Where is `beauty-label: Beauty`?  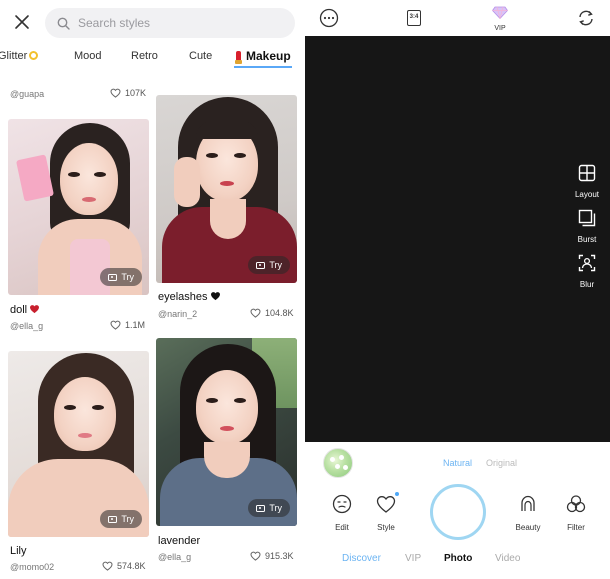
beauty-label: Beauty is located at coordinates (528, 527).